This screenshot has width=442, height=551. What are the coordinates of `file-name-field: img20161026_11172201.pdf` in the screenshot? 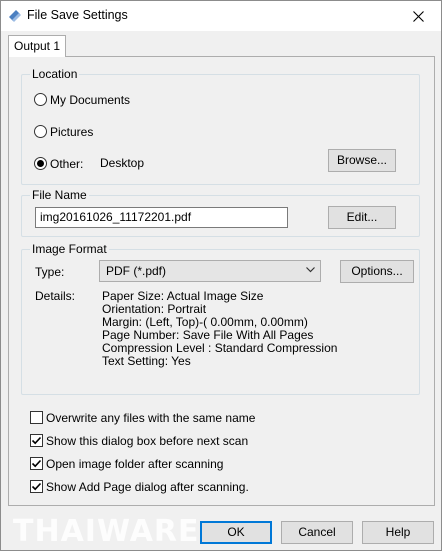 It's located at (161, 217).